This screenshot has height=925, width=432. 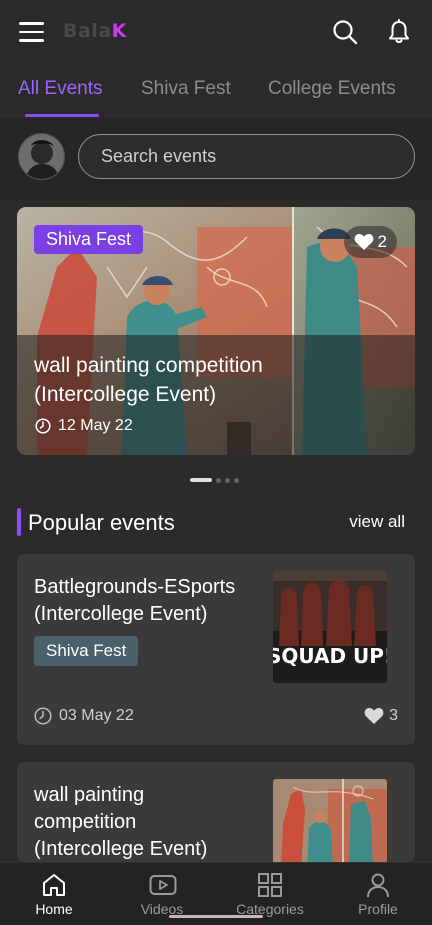 What do you see at coordinates (330, 820) in the screenshot?
I see `event-thumbnail` at bounding box center [330, 820].